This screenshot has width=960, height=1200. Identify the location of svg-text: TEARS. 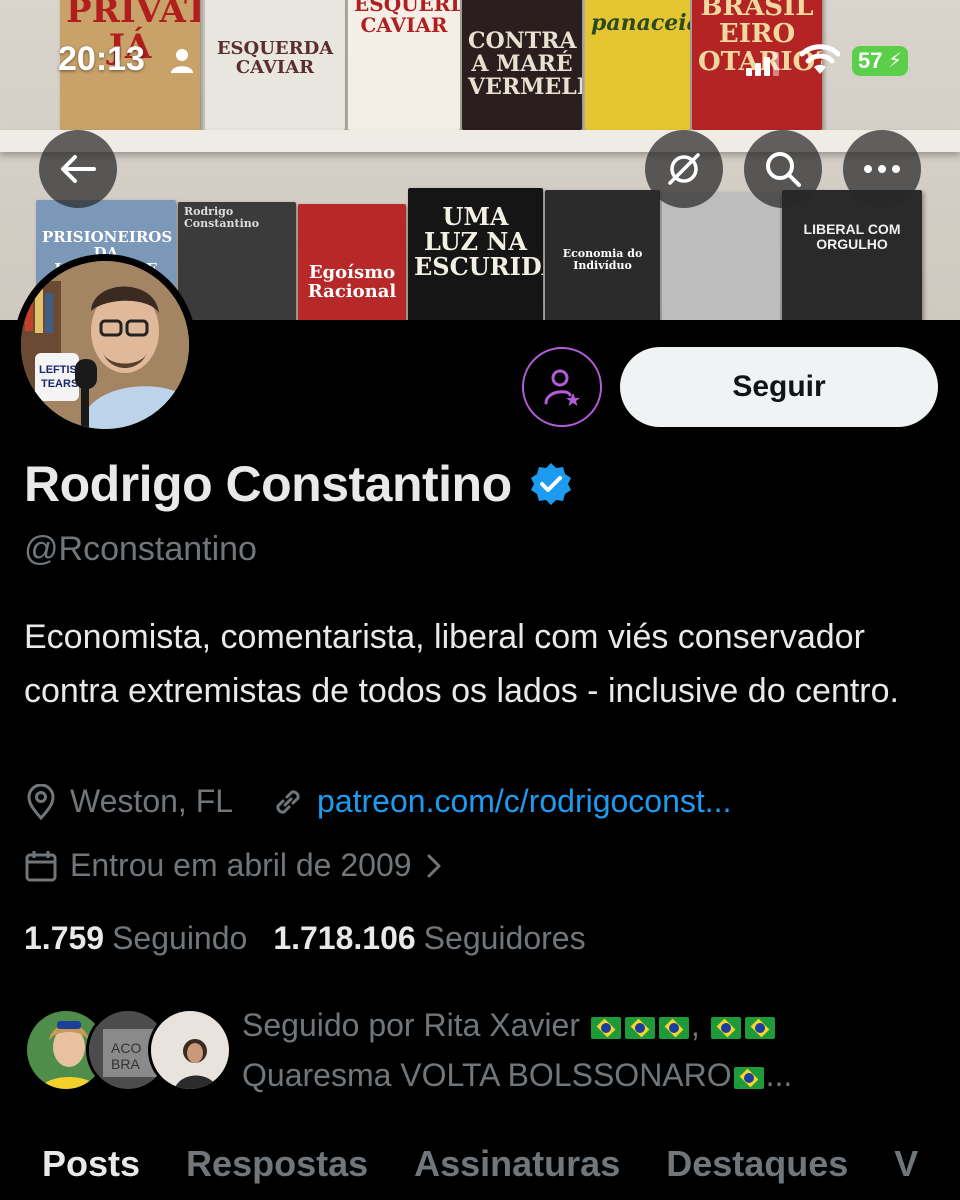
(59, 384).